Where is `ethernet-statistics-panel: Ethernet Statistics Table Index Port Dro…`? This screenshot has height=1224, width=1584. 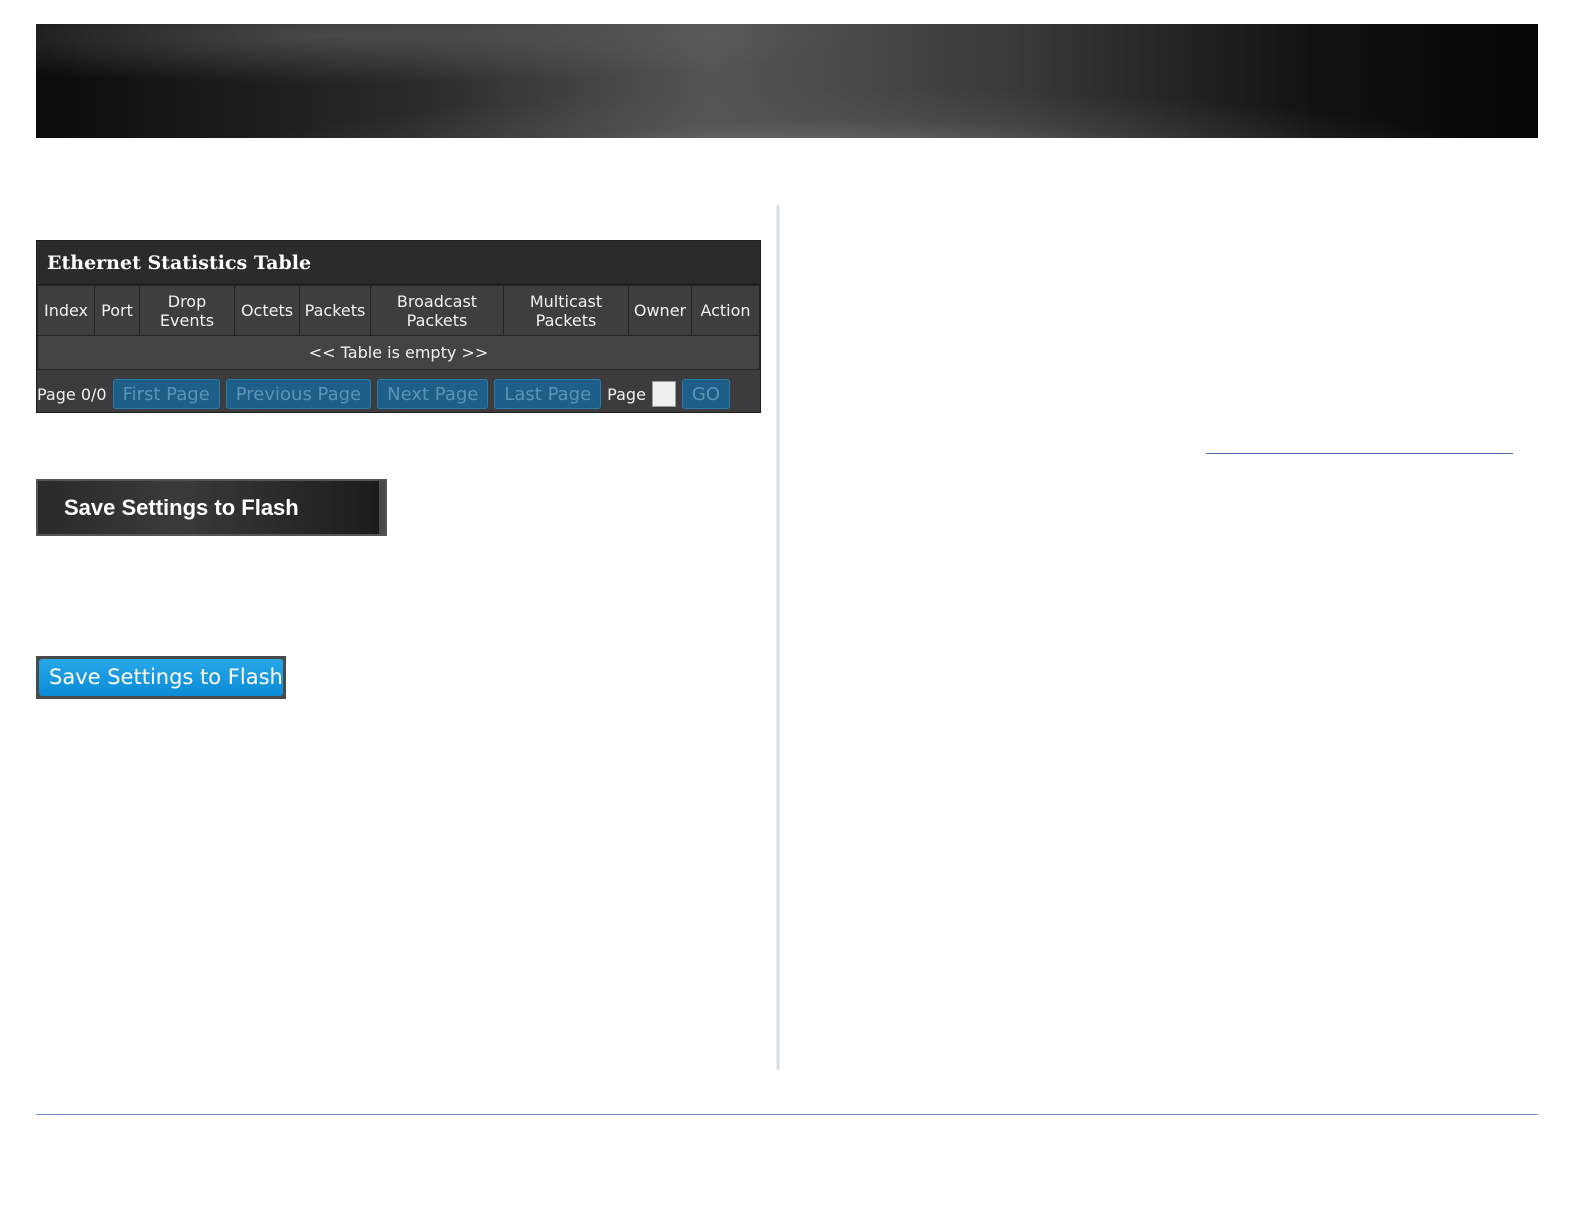 ethernet-statistics-panel: Ethernet Statistics Table Index Port Dro… is located at coordinates (398, 326).